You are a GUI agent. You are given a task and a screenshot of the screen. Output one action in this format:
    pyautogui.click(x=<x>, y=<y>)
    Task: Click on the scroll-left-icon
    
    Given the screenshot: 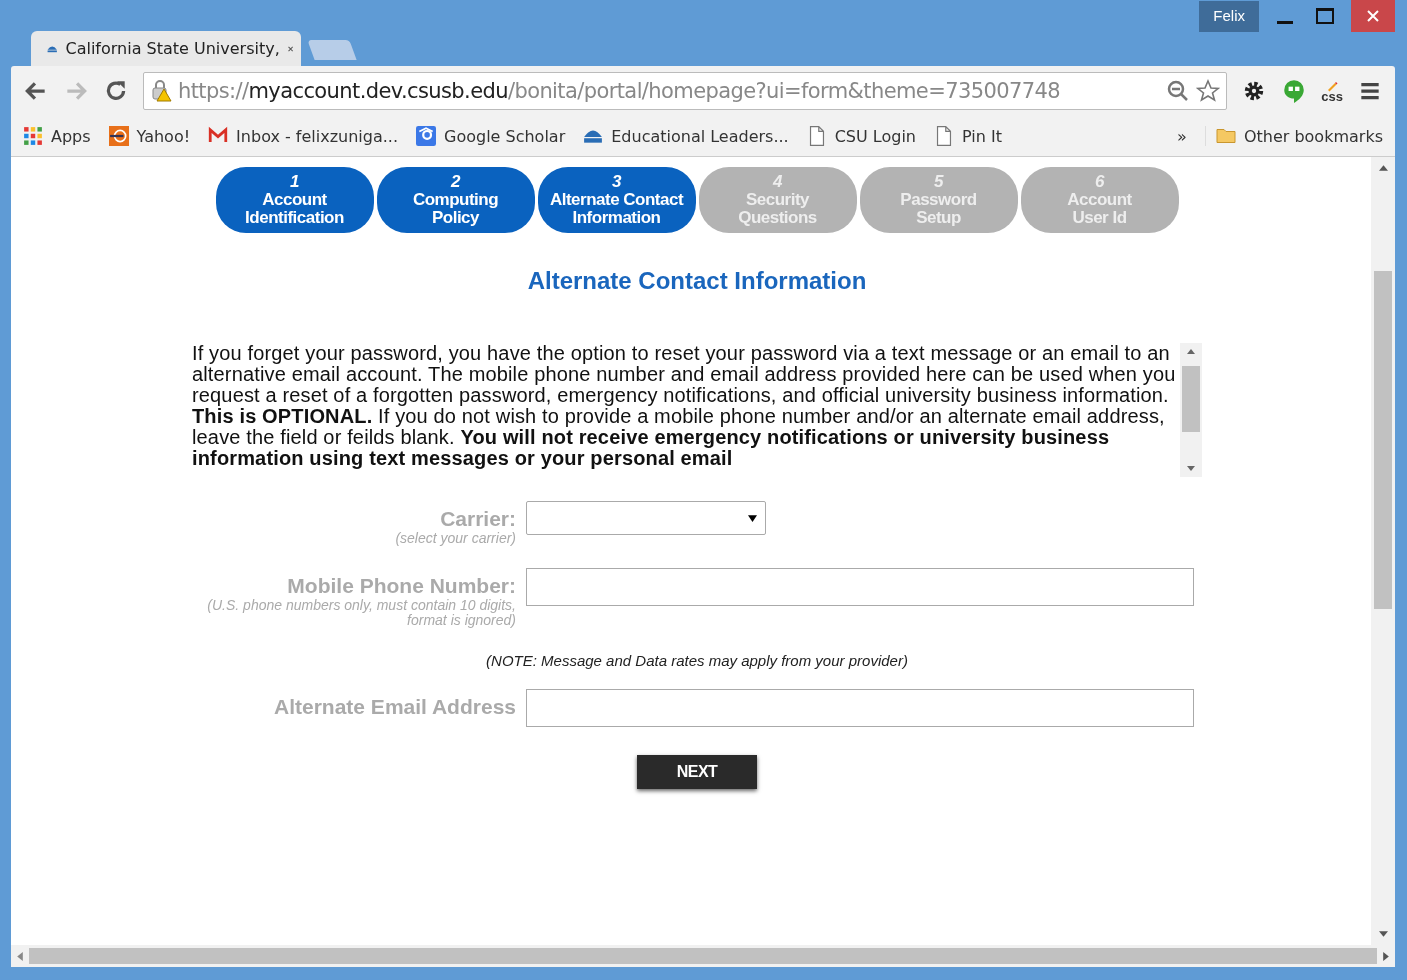 What is the action you would take?
    pyautogui.click(x=20, y=956)
    